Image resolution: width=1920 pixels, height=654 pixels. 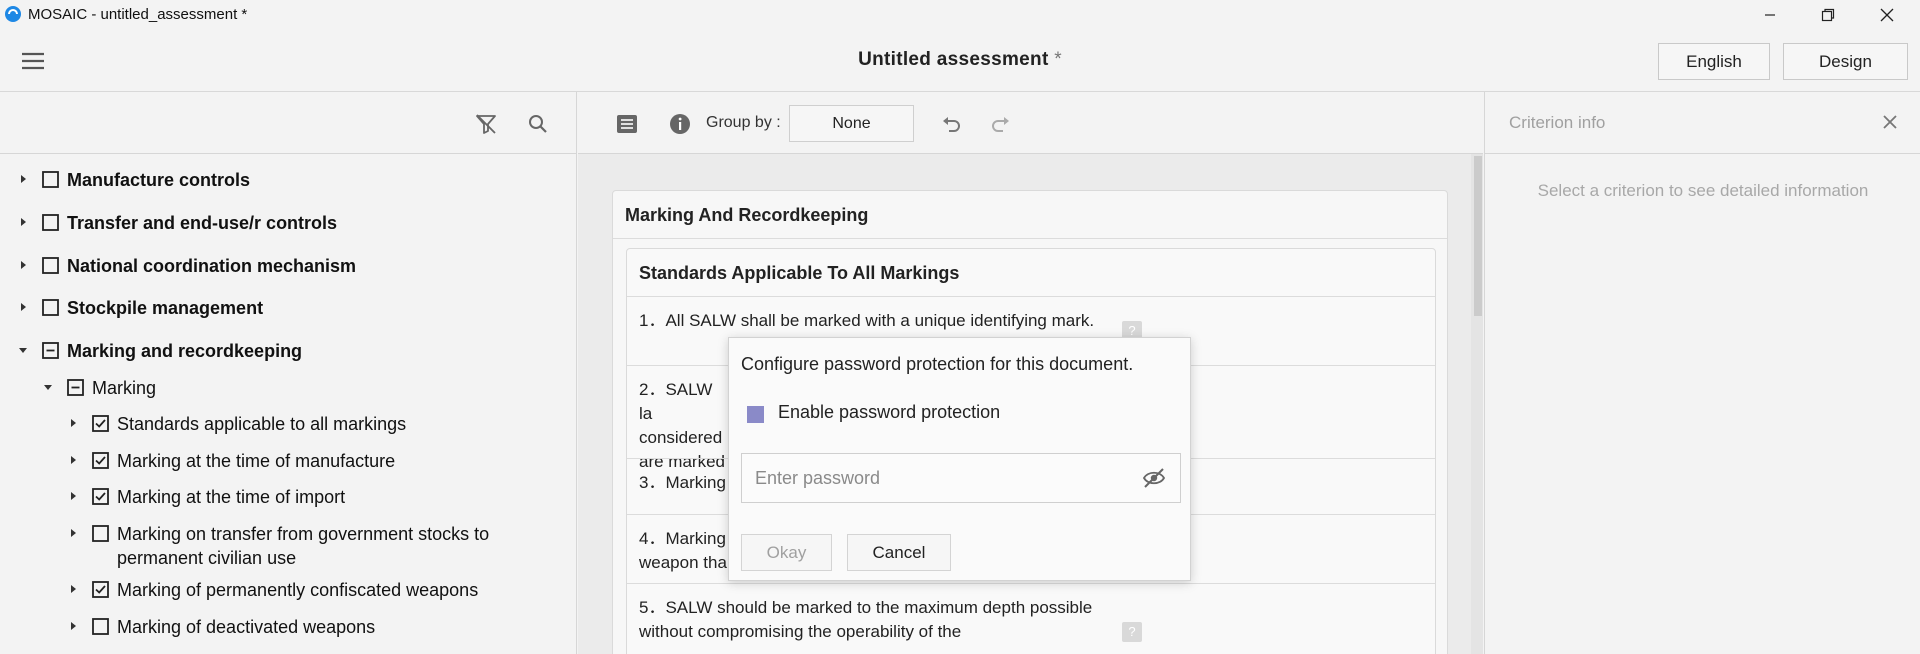 What do you see at coordinates (1001, 124) in the screenshot?
I see `redo-icon` at bounding box center [1001, 124].